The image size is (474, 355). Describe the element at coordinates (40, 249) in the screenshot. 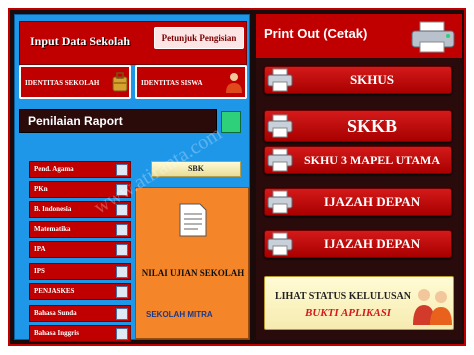

I see `subject-label: IPA` at that location.